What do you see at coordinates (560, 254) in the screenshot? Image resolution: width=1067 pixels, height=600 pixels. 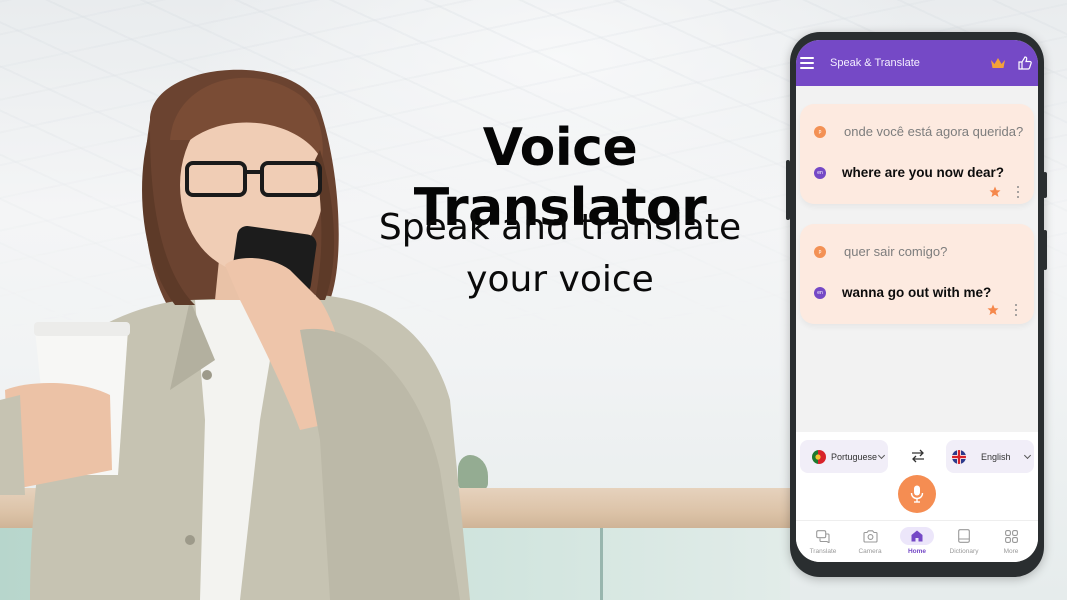 I see `promo-subline: Speak and translate your voice` at bounding box center [560, 254].